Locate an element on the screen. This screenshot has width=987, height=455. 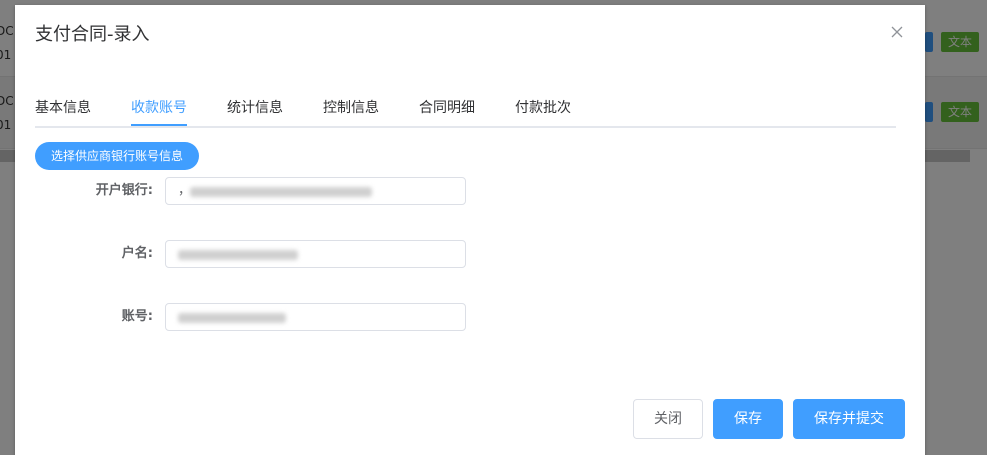
tab-payment-batches: 付款批次 is located at coordinates (543, 110).